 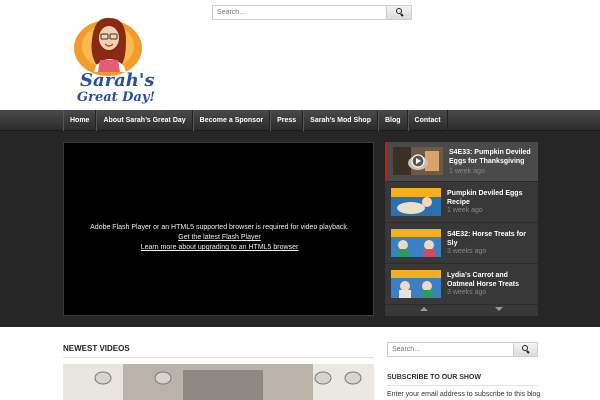 I want to click on playlist-item: S4E32: Horse Treats for Sly 3 weeks ago, so click(x=461, y=244).